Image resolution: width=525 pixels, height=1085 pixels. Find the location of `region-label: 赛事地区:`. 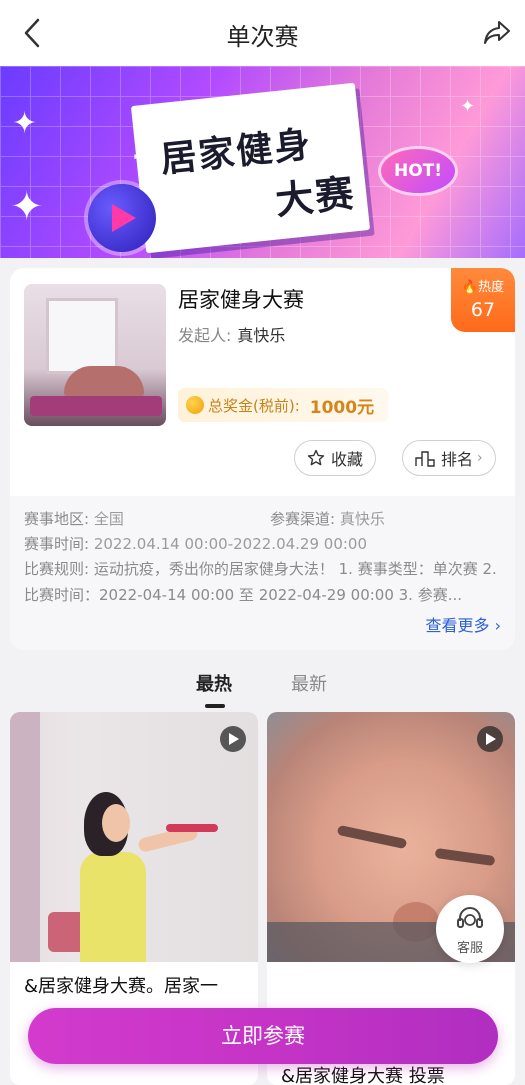

region-label: 赛事地区: is located at coordinates (57, 519).